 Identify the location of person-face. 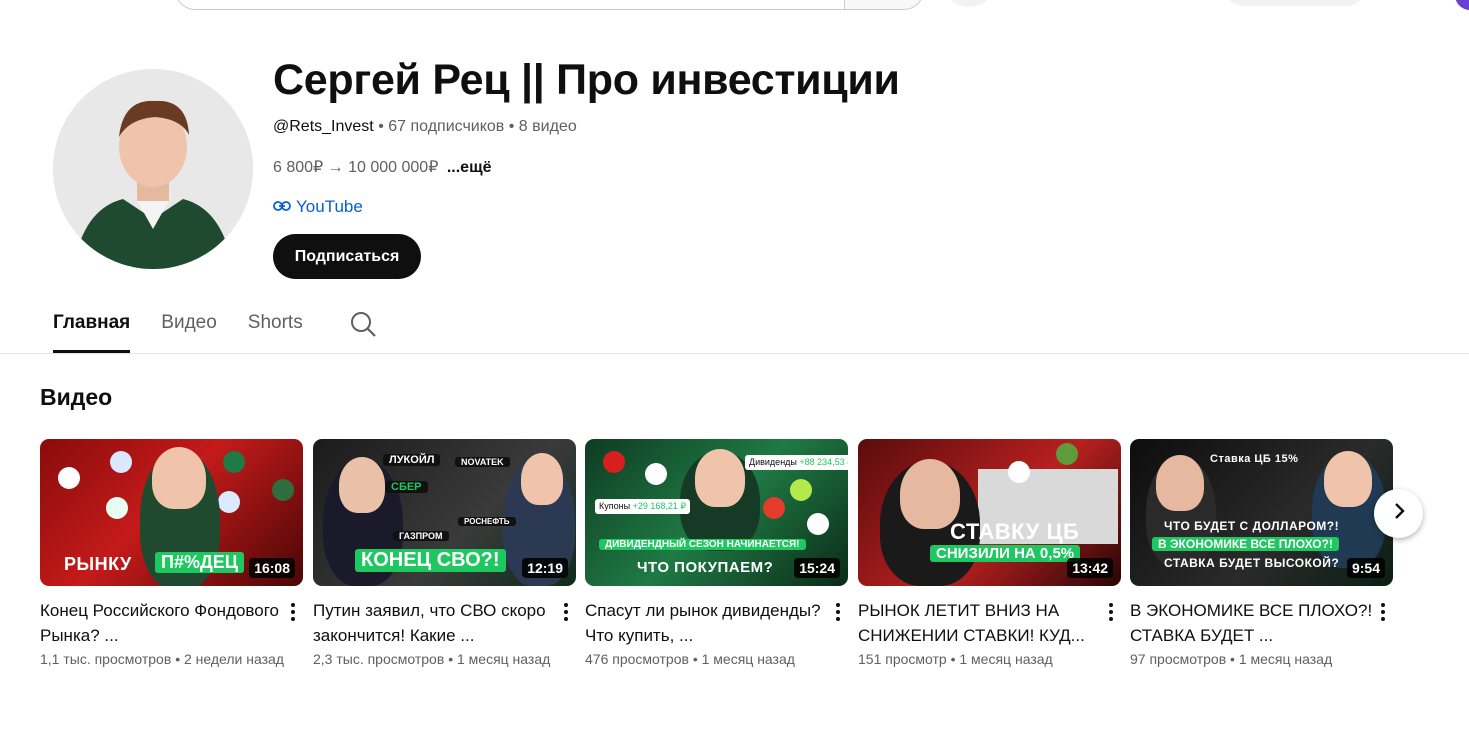
(1180, 483).